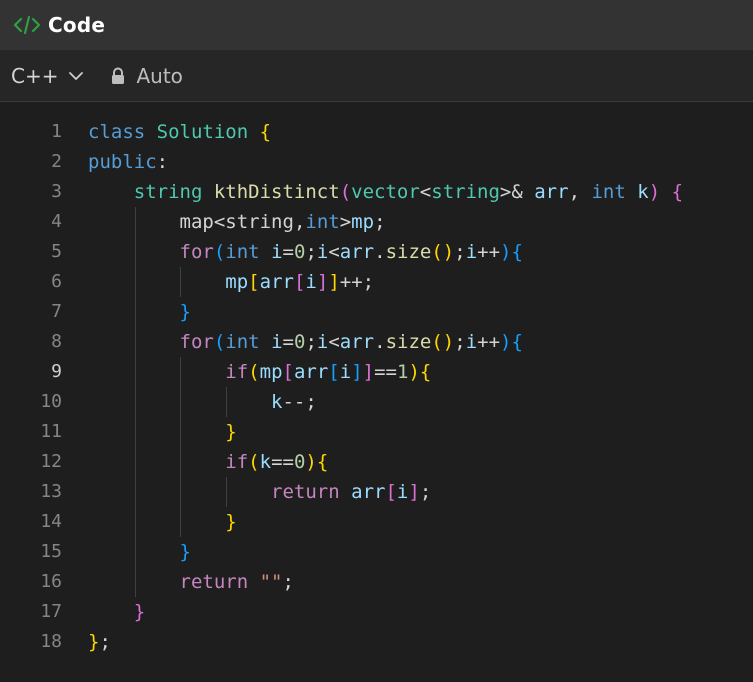 Image resolution: width=753 pixels, height=682 pixels. I want to click on keyword: int, so click(322, 222).